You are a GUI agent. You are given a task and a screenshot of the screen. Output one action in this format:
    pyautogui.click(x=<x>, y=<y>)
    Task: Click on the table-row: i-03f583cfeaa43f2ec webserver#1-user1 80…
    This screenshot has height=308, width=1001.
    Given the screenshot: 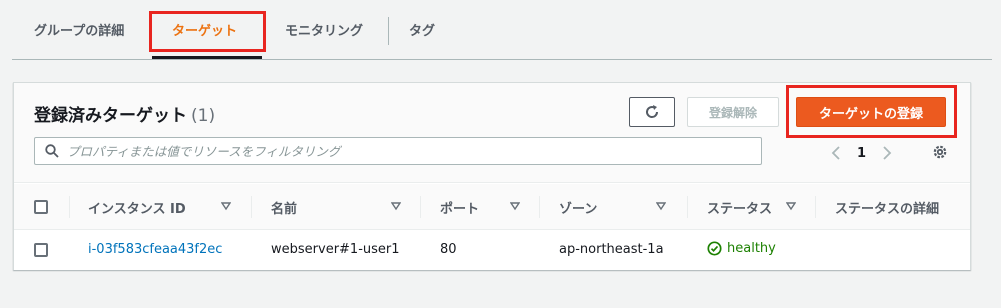 What is the action you would take?
    pyautogui.click(x=492, y=250)
    